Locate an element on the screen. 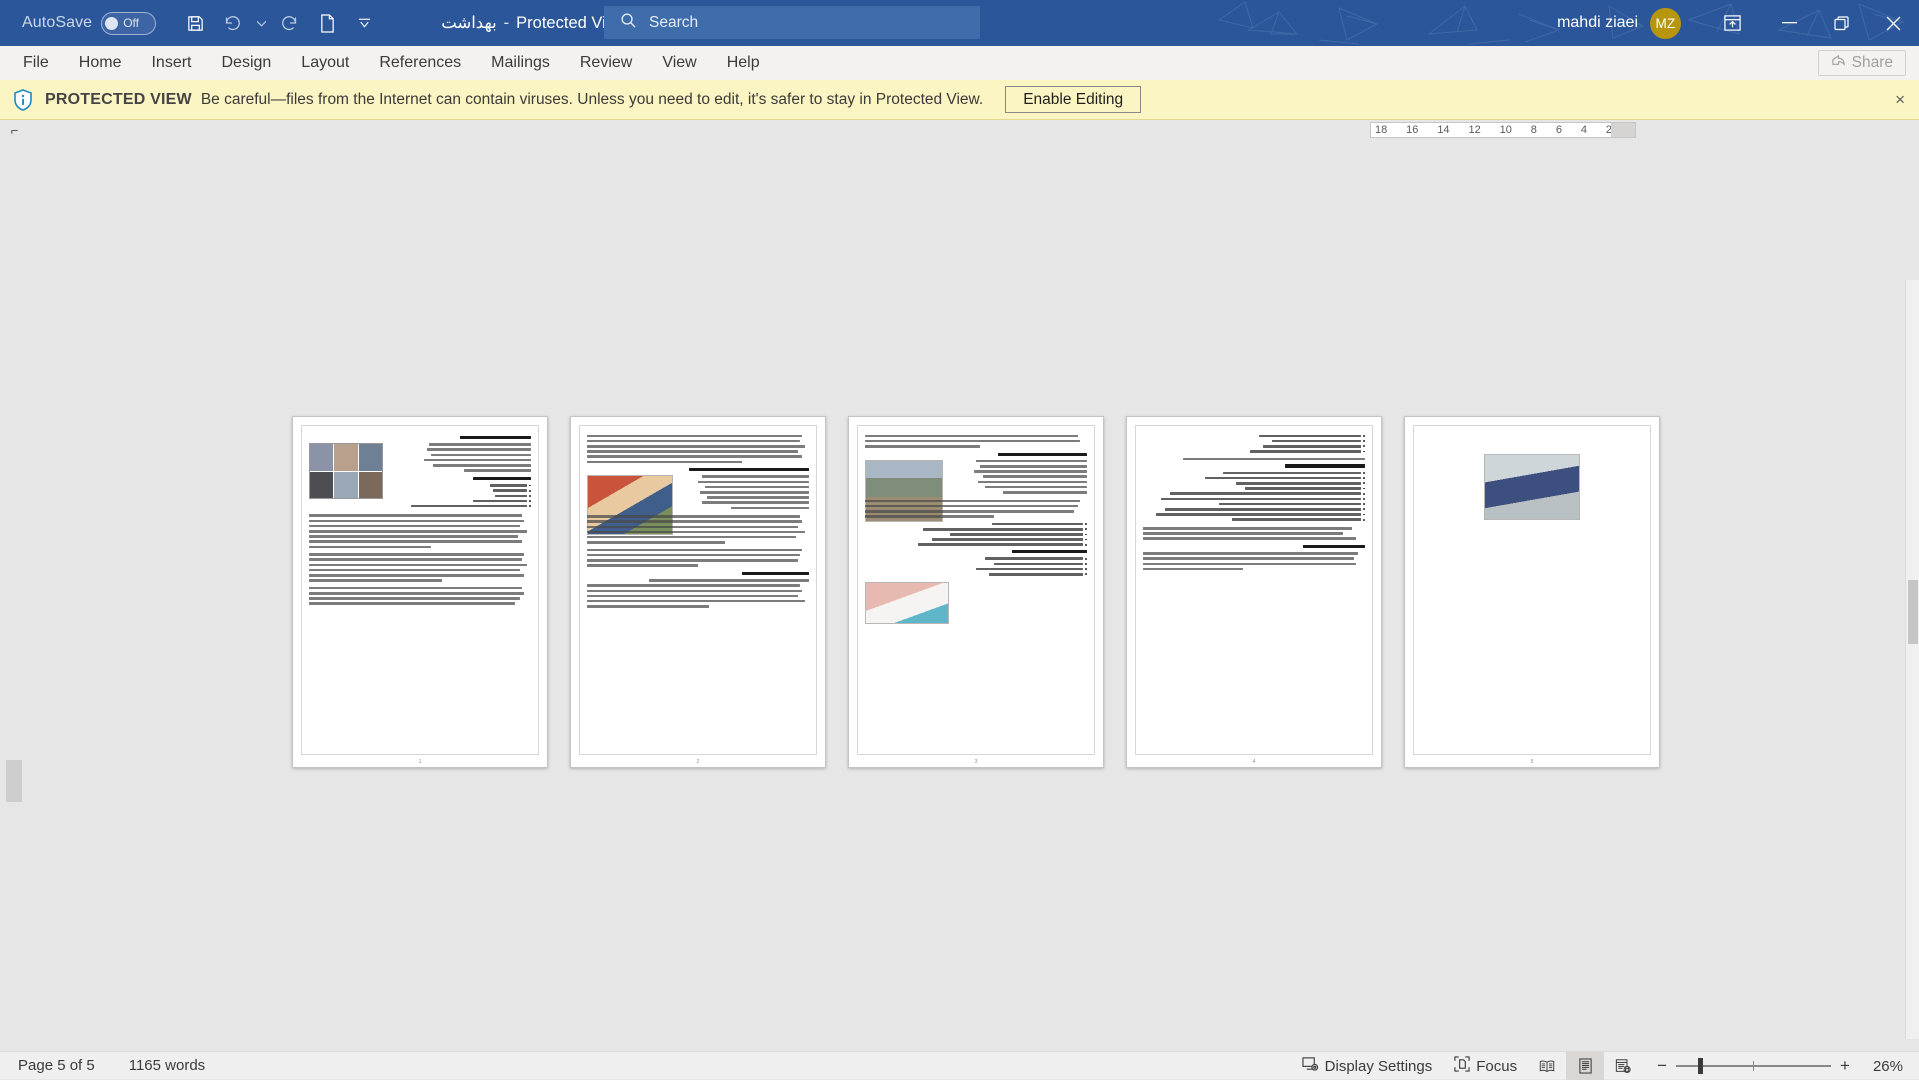 This screenshot has height=1080, width=1919. word-count: 1165 words is located at coordinates (167, 1065).